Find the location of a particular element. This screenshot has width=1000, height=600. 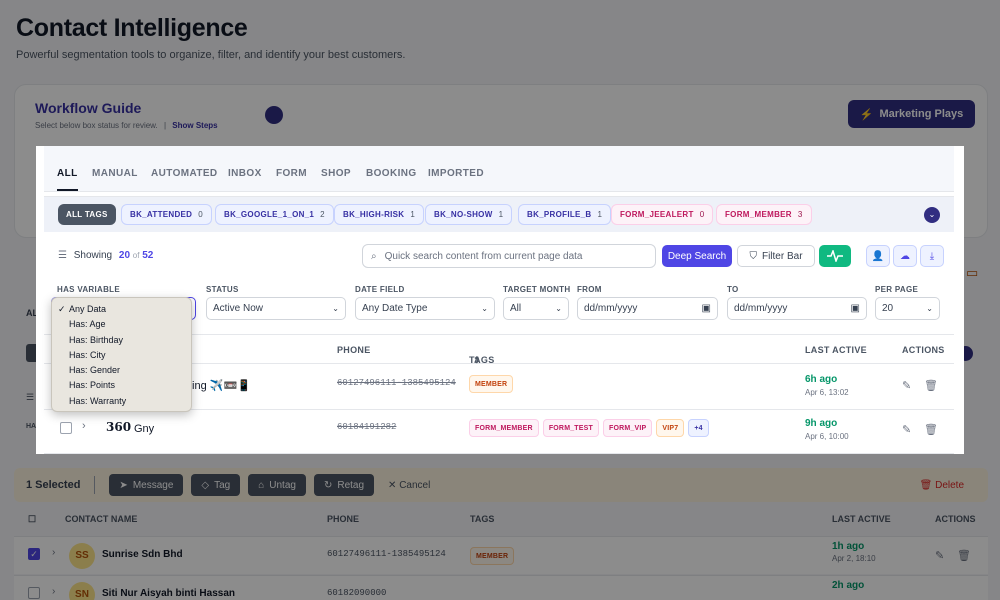

per-page-label: PER PAGE is located at coordinates (897, 289).